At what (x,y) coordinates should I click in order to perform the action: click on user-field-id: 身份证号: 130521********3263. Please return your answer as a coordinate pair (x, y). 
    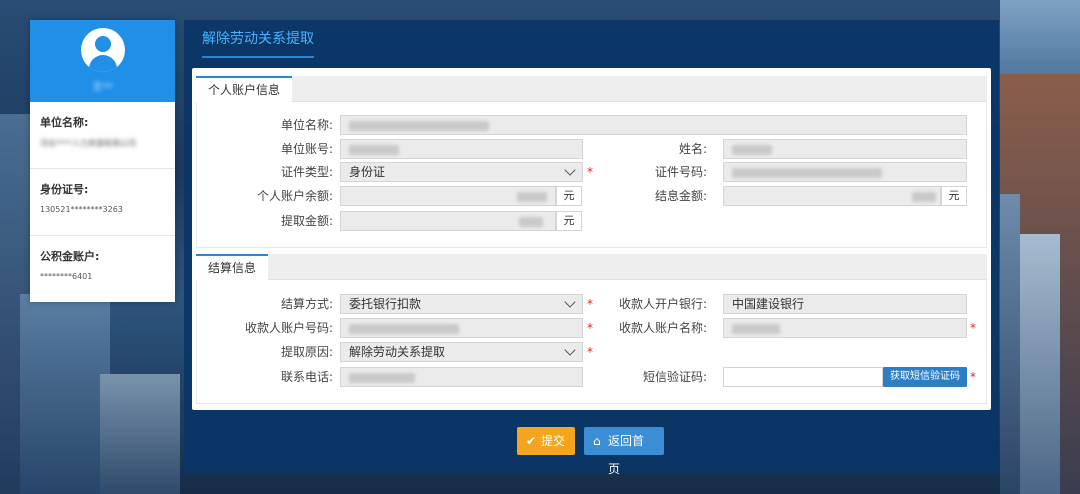
    Looking at the image, I should click on (102, 202).